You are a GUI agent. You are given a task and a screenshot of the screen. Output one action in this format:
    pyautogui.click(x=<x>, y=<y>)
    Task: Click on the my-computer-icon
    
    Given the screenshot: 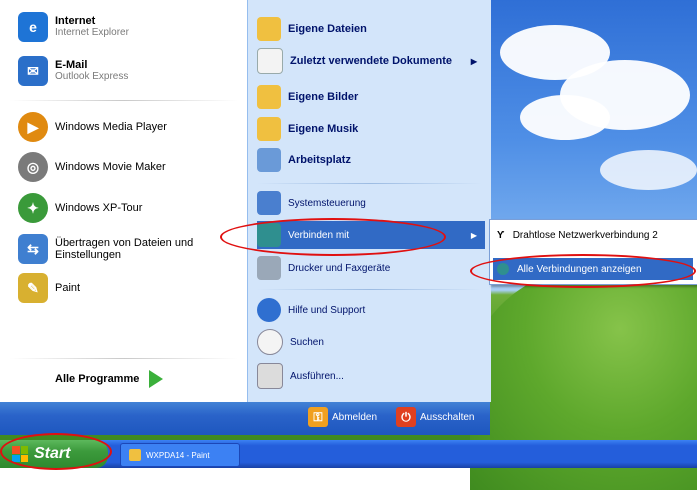 What is the action you would take?
    pyautogui.click(x=269, y=160)
    